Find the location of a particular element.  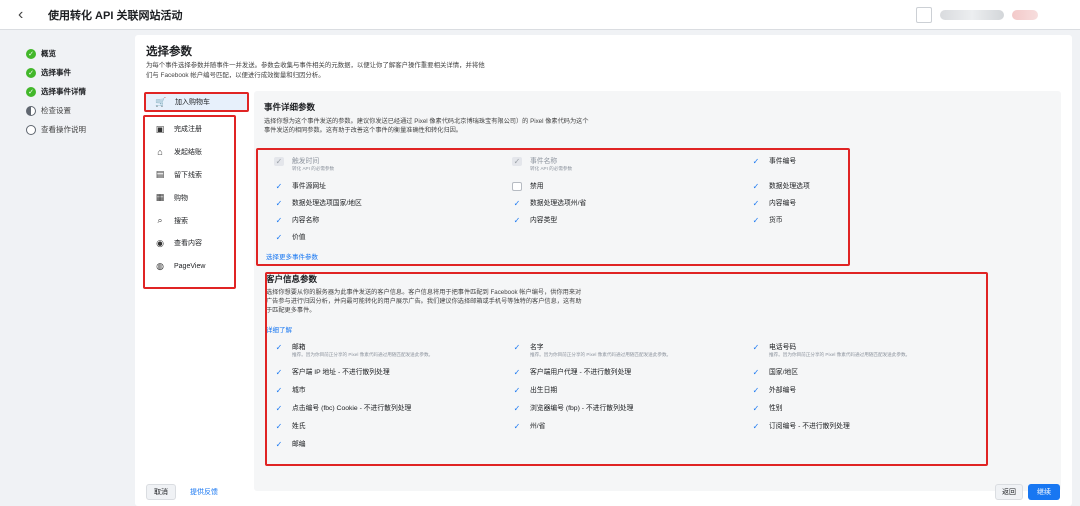

event-label: 完成注册 is located at coordinates (188, 130).